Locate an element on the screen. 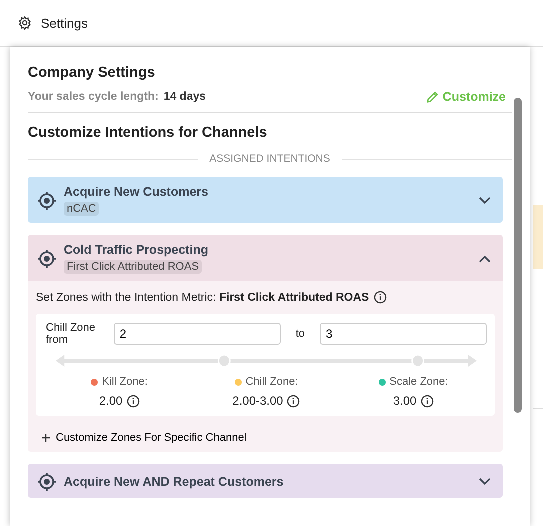 This screenshot has height=526, width=543. customize-zones-link: Customize Zones For Specific Channel is located at coordinates (144, 438).